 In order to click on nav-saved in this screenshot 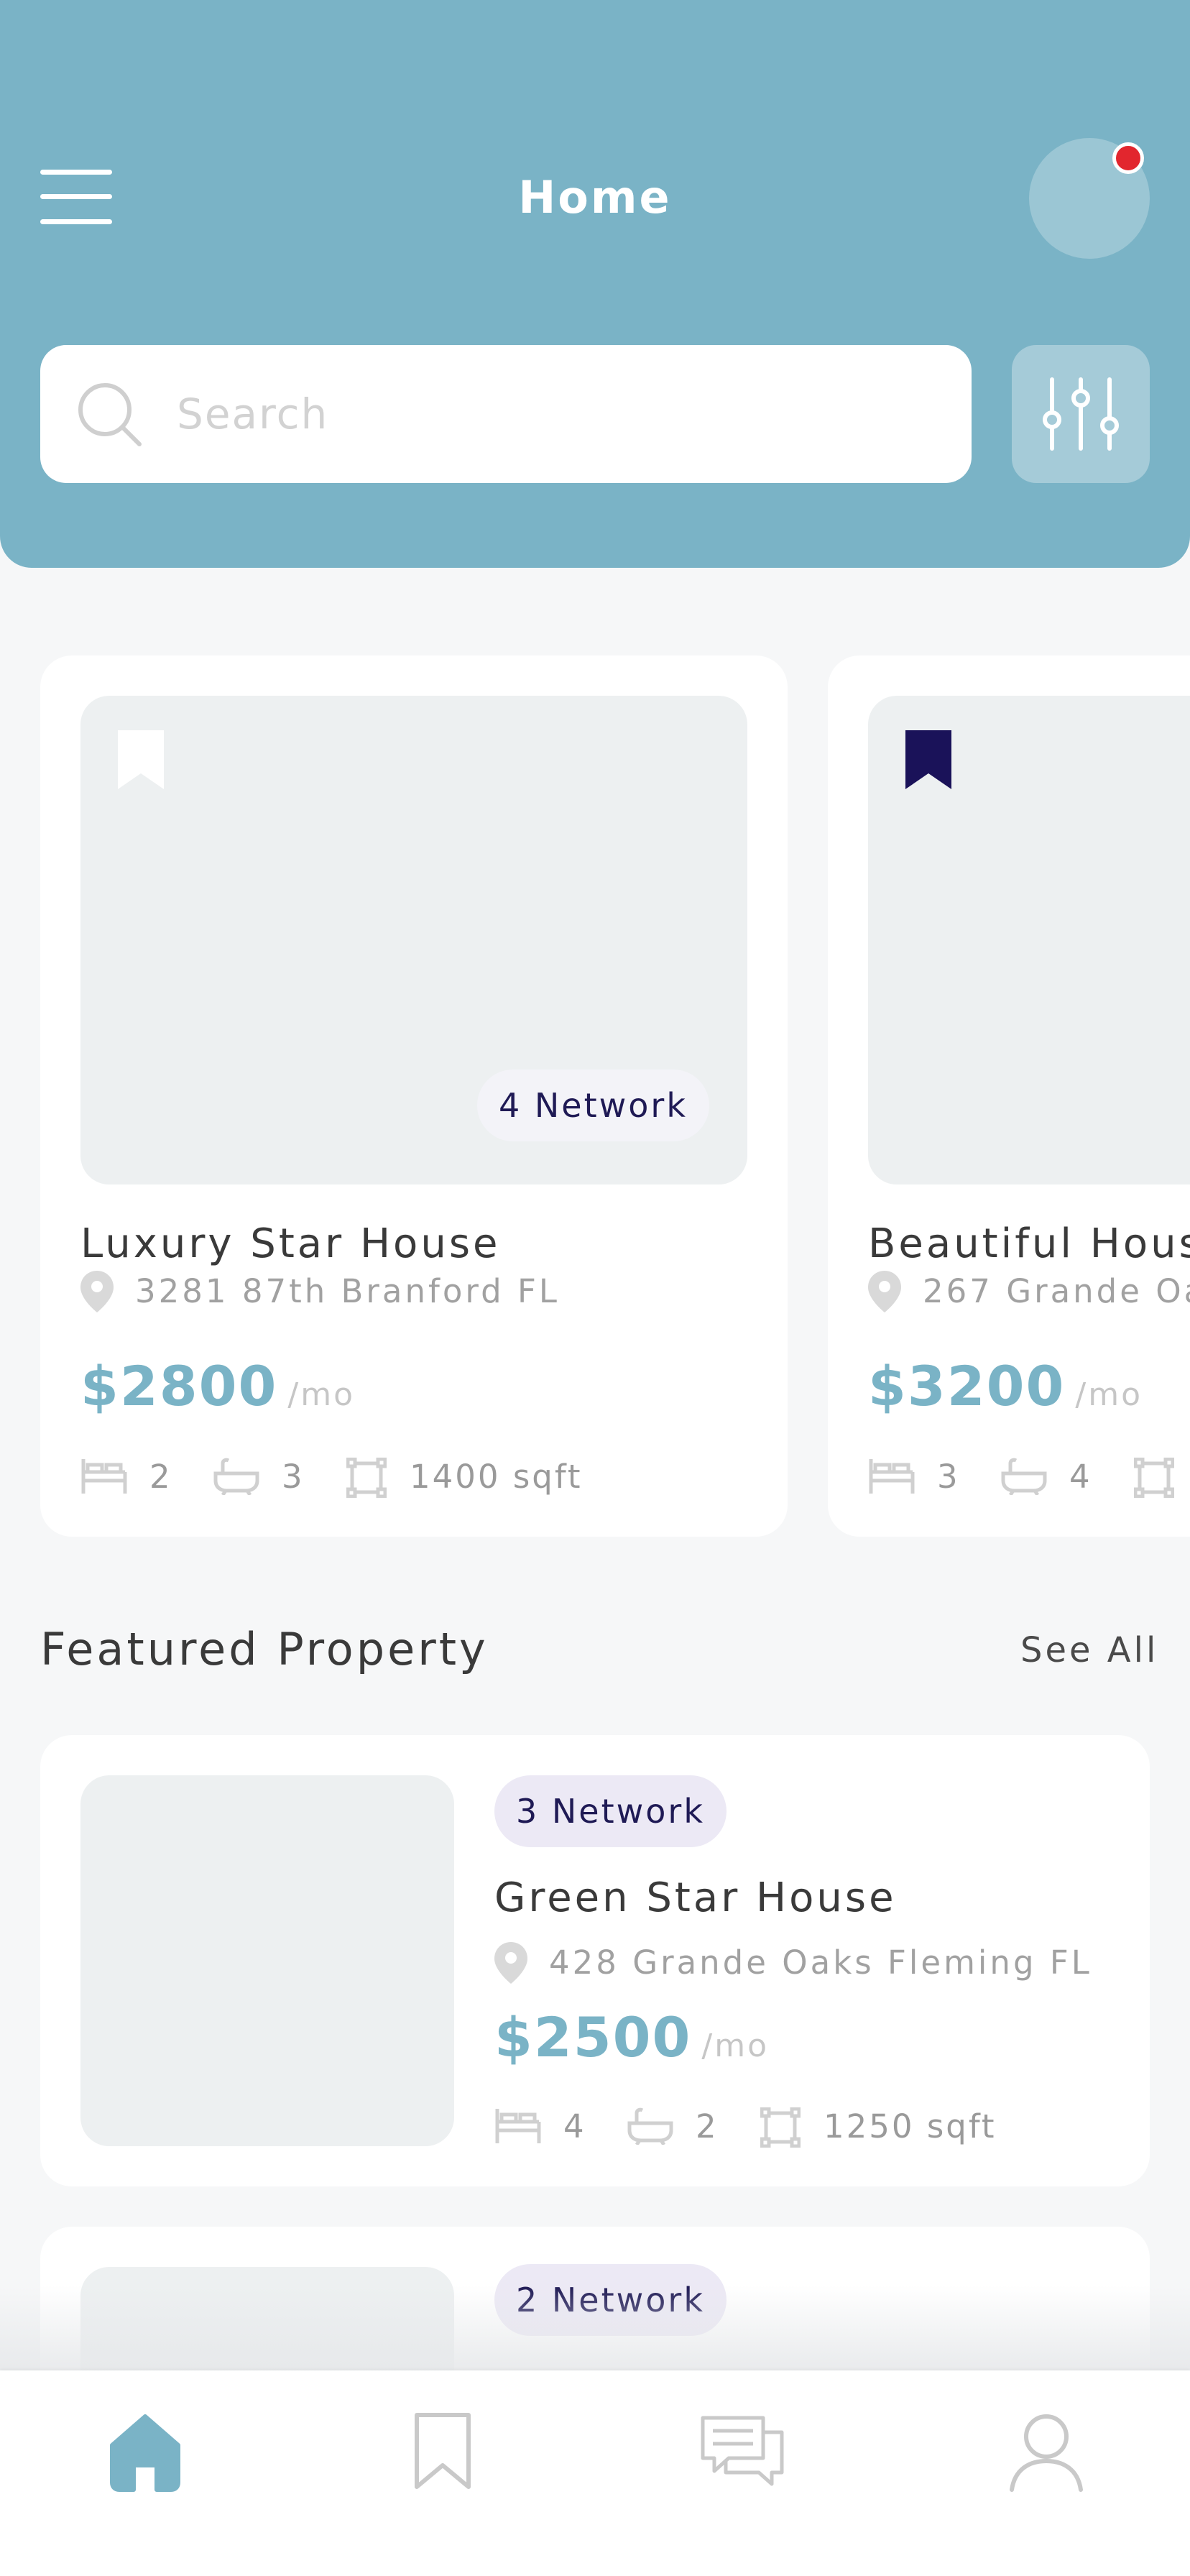, I will do `click(443, 2451)`.